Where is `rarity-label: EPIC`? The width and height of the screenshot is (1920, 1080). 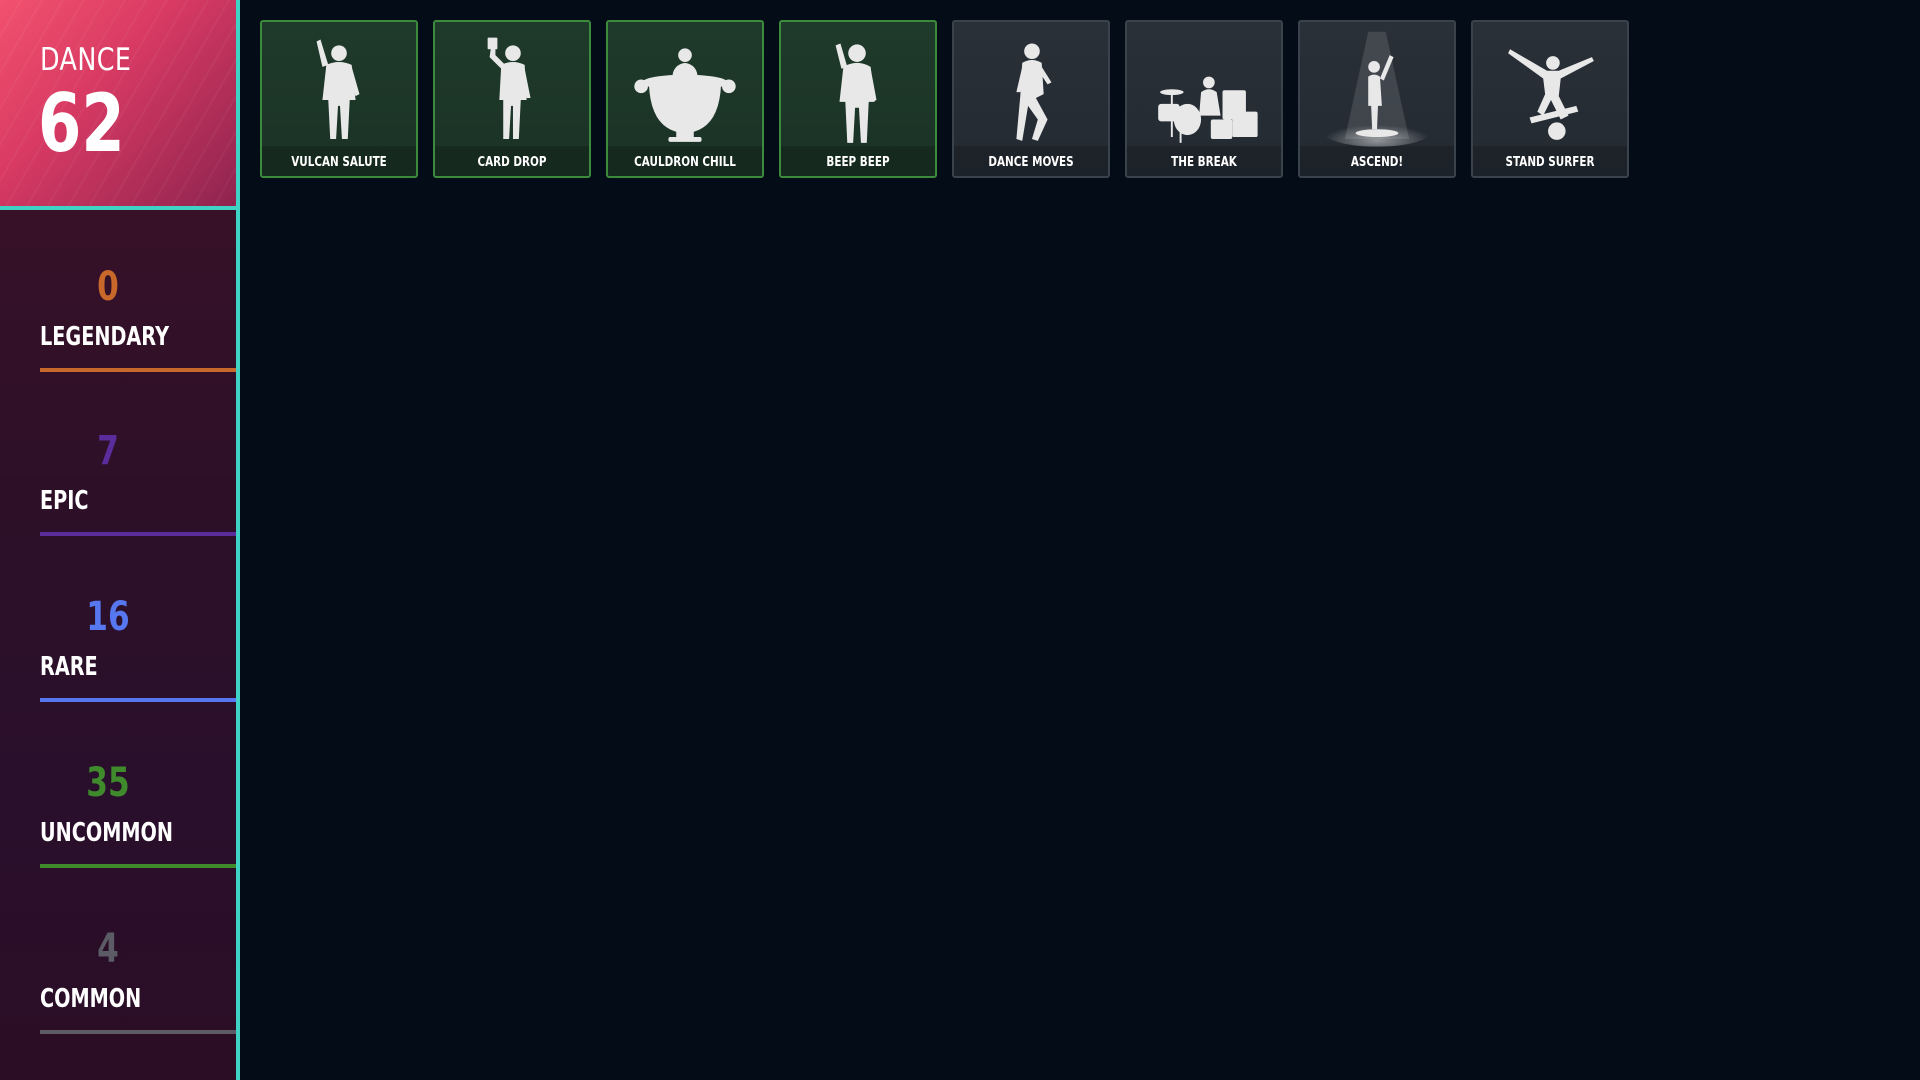
rarity-label: EPIC is located at coordinates (64, 501).